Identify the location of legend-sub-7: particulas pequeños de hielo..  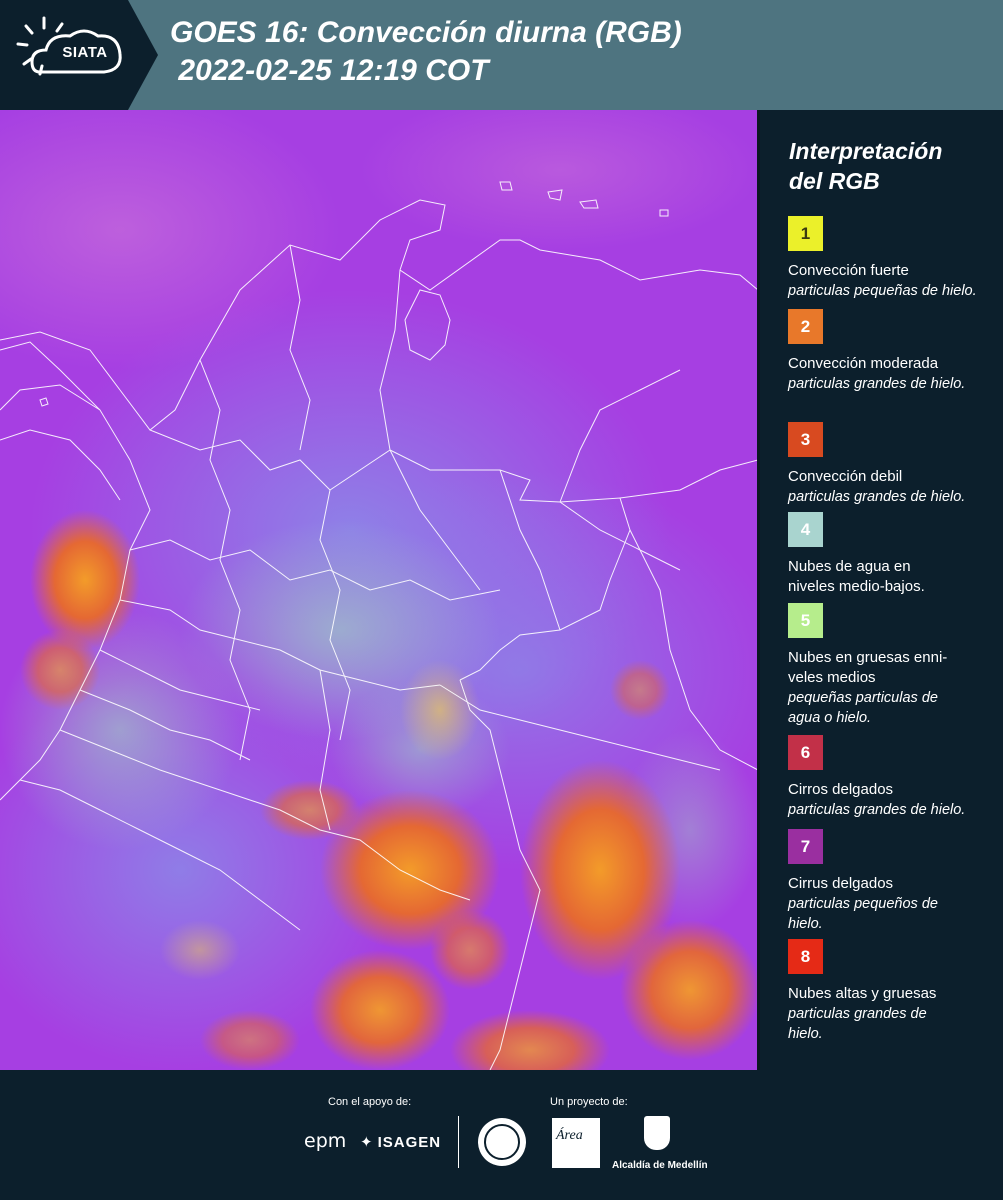
(863, 914).